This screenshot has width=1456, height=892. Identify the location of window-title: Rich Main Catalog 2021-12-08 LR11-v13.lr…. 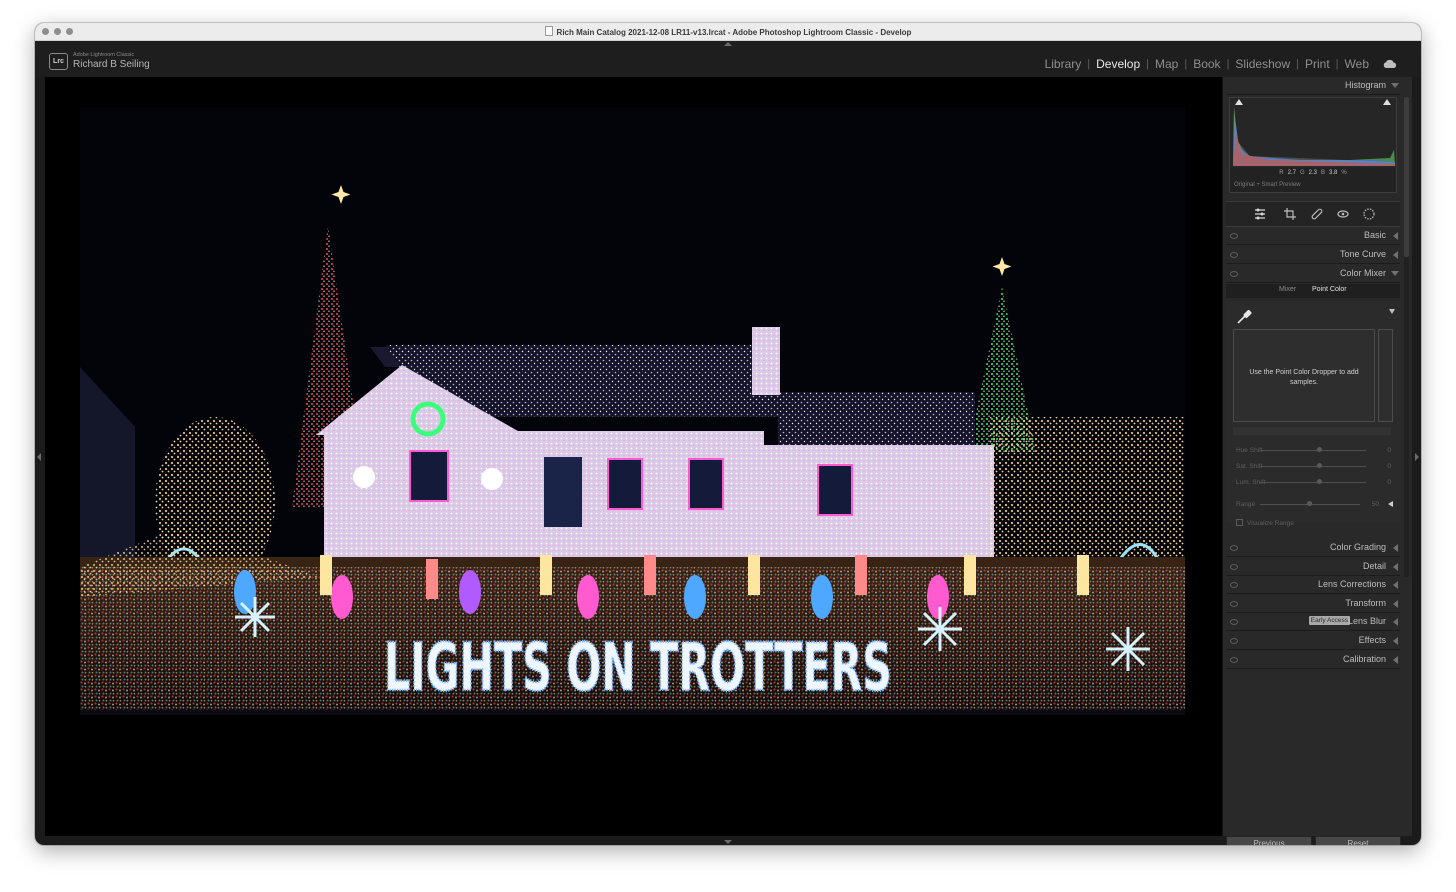
(728, 31).